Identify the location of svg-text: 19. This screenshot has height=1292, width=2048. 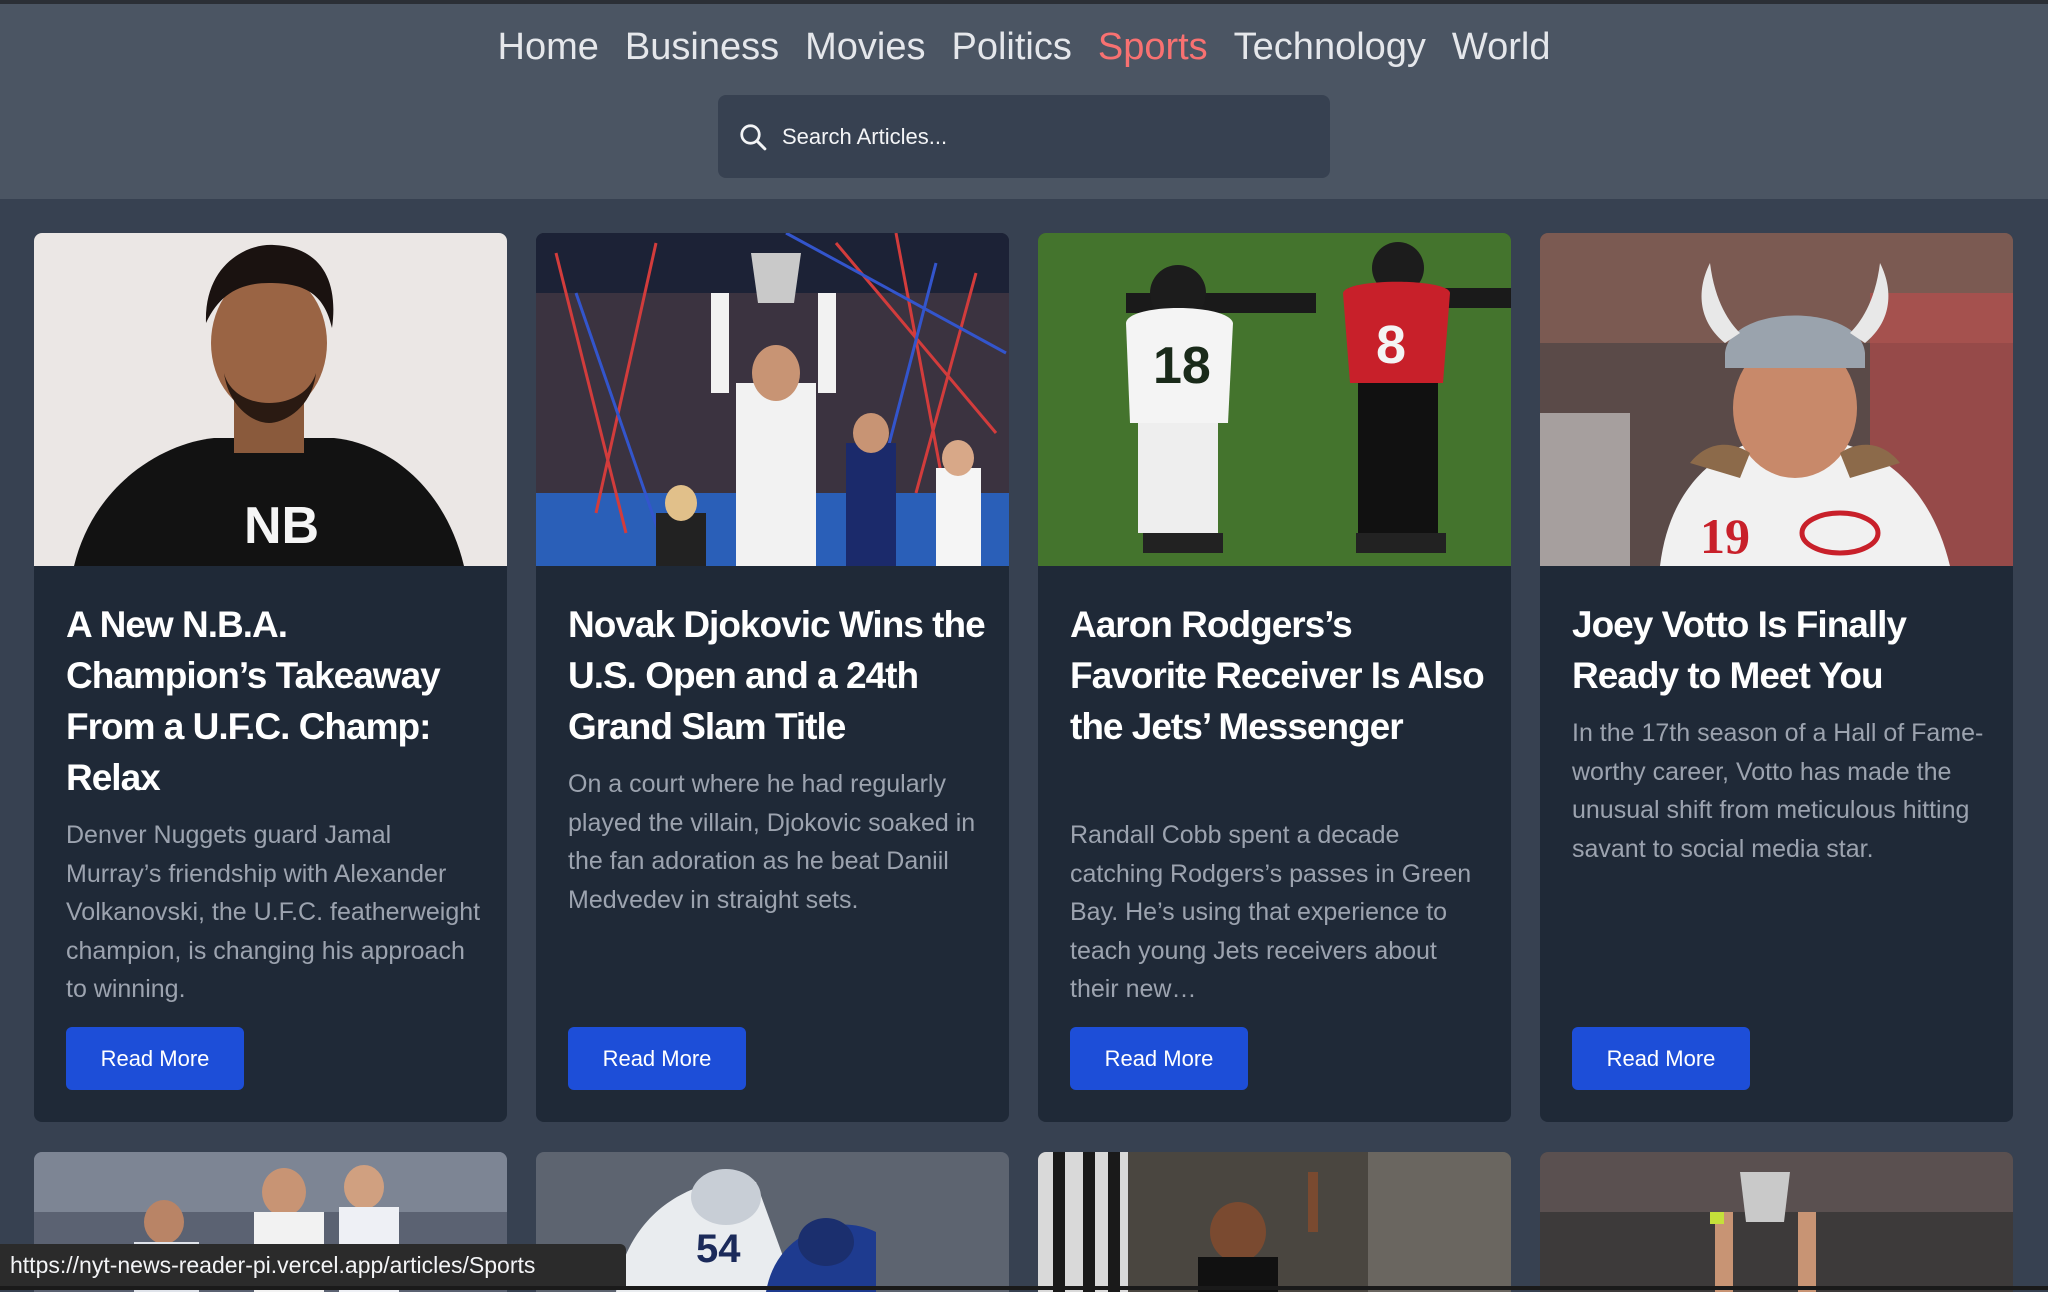
(1725, 536).